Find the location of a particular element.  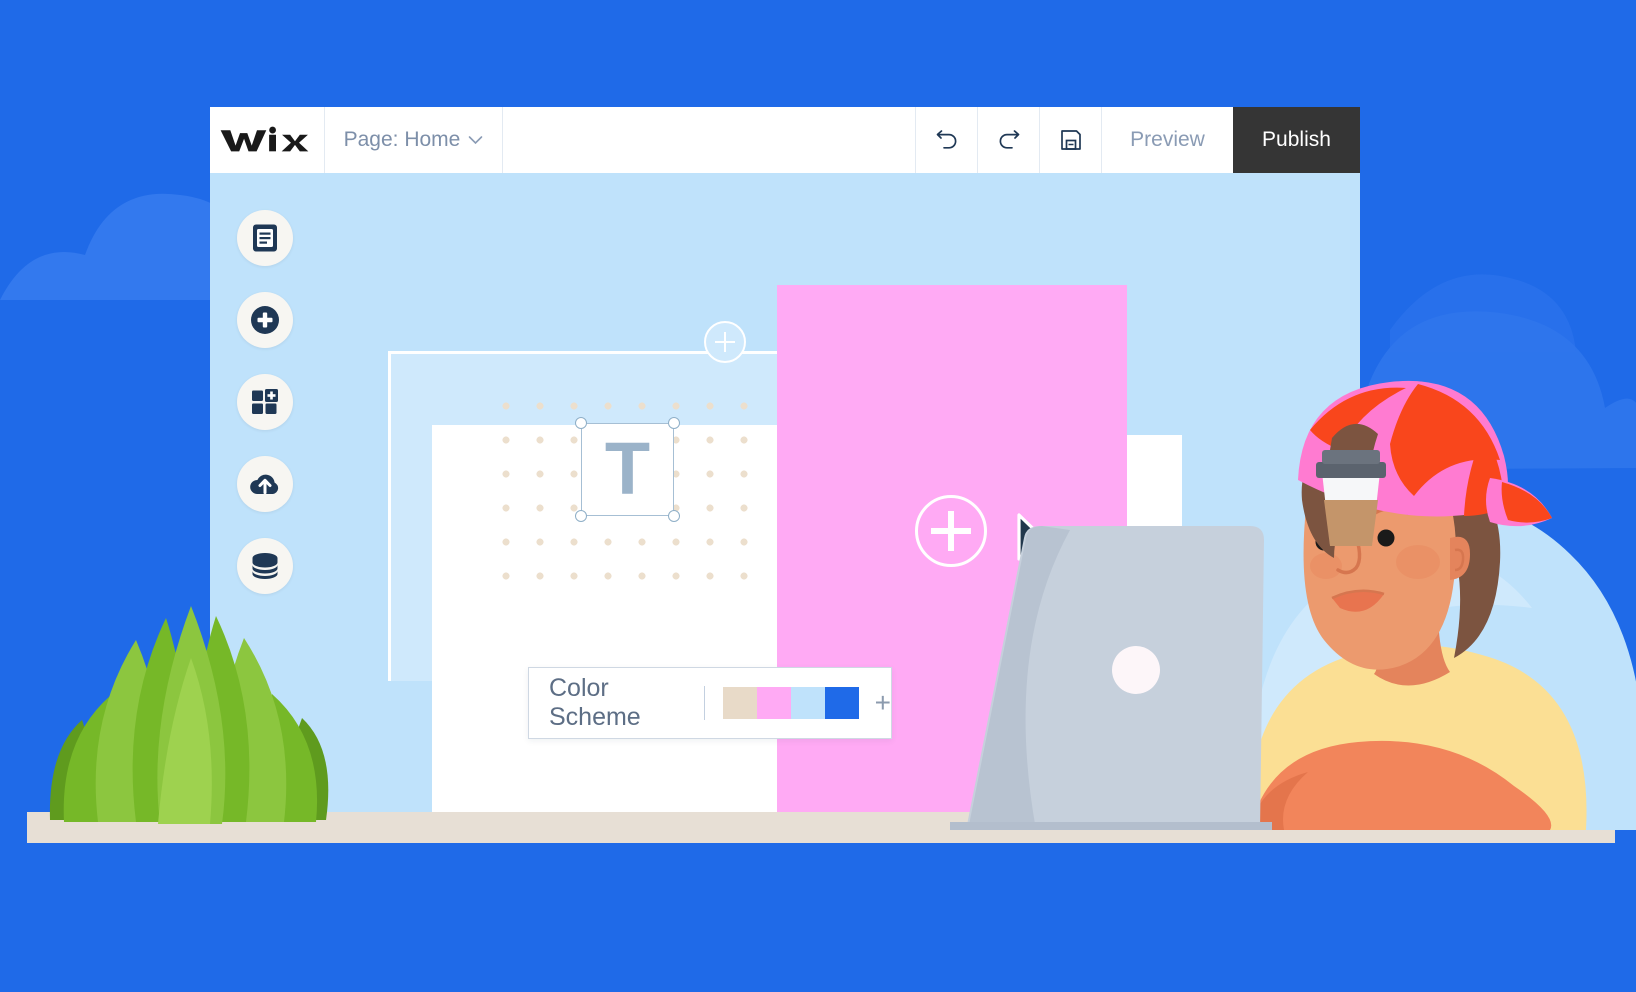

app-grid-plus-icon is located at coordinates (265, 401).